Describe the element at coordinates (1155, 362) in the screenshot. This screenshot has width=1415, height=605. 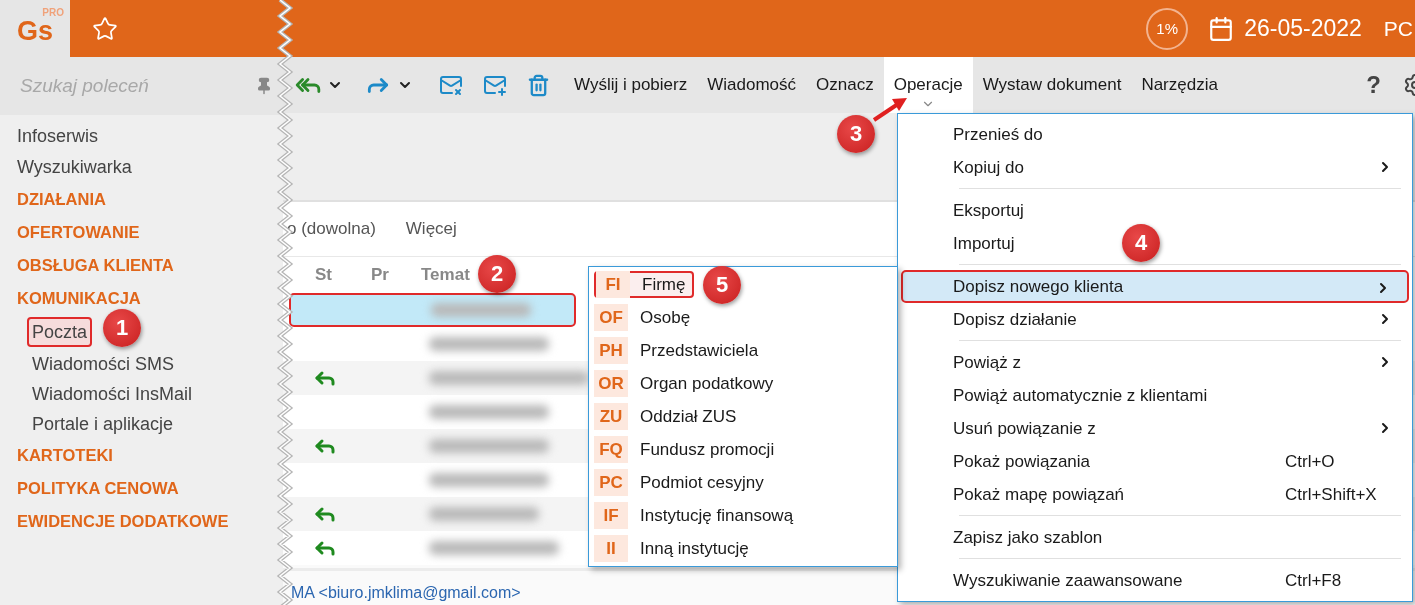
I see `menu-item: Powiąż z` at that location.